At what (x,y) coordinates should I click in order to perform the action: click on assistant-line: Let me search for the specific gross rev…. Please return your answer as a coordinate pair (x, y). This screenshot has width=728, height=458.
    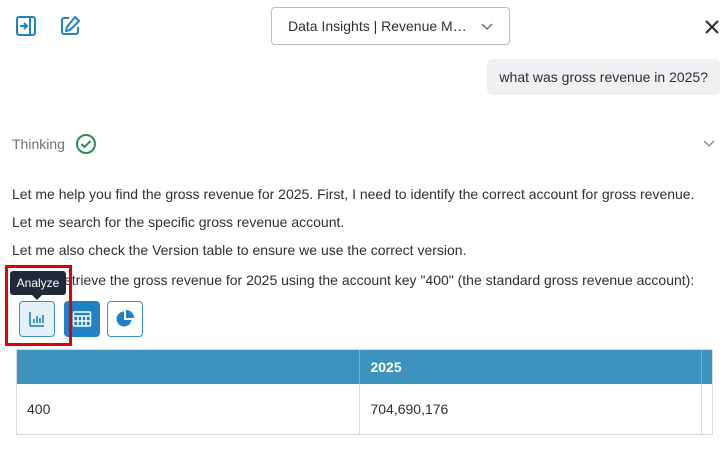
    Looking at the image, I should click on (178, 222).